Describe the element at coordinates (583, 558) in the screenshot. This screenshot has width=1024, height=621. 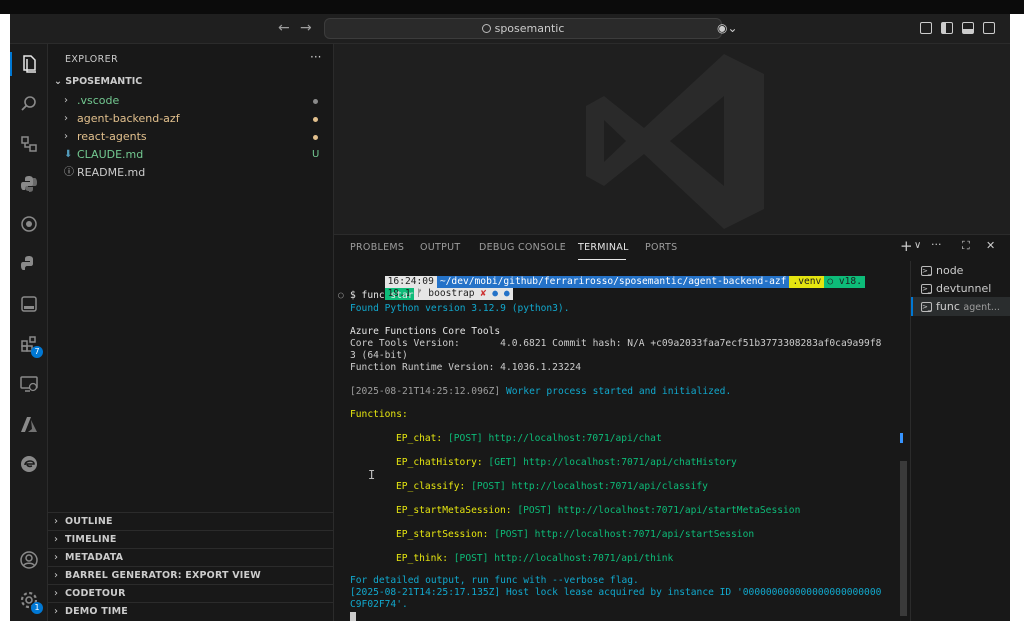
I see `function-url: http://localhost:7071/api/think` at that location.